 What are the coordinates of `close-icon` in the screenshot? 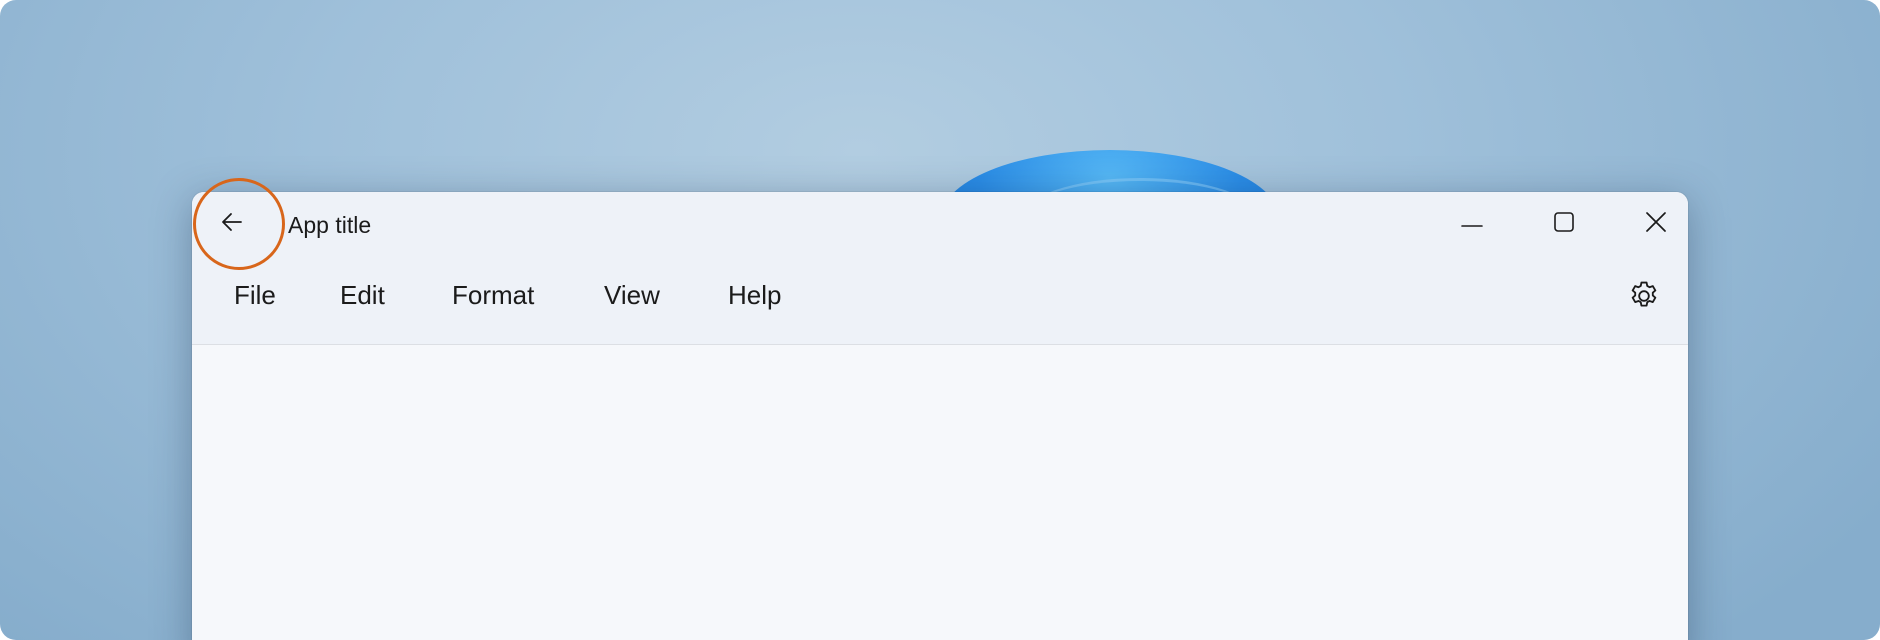 It's located at (1656, 224).